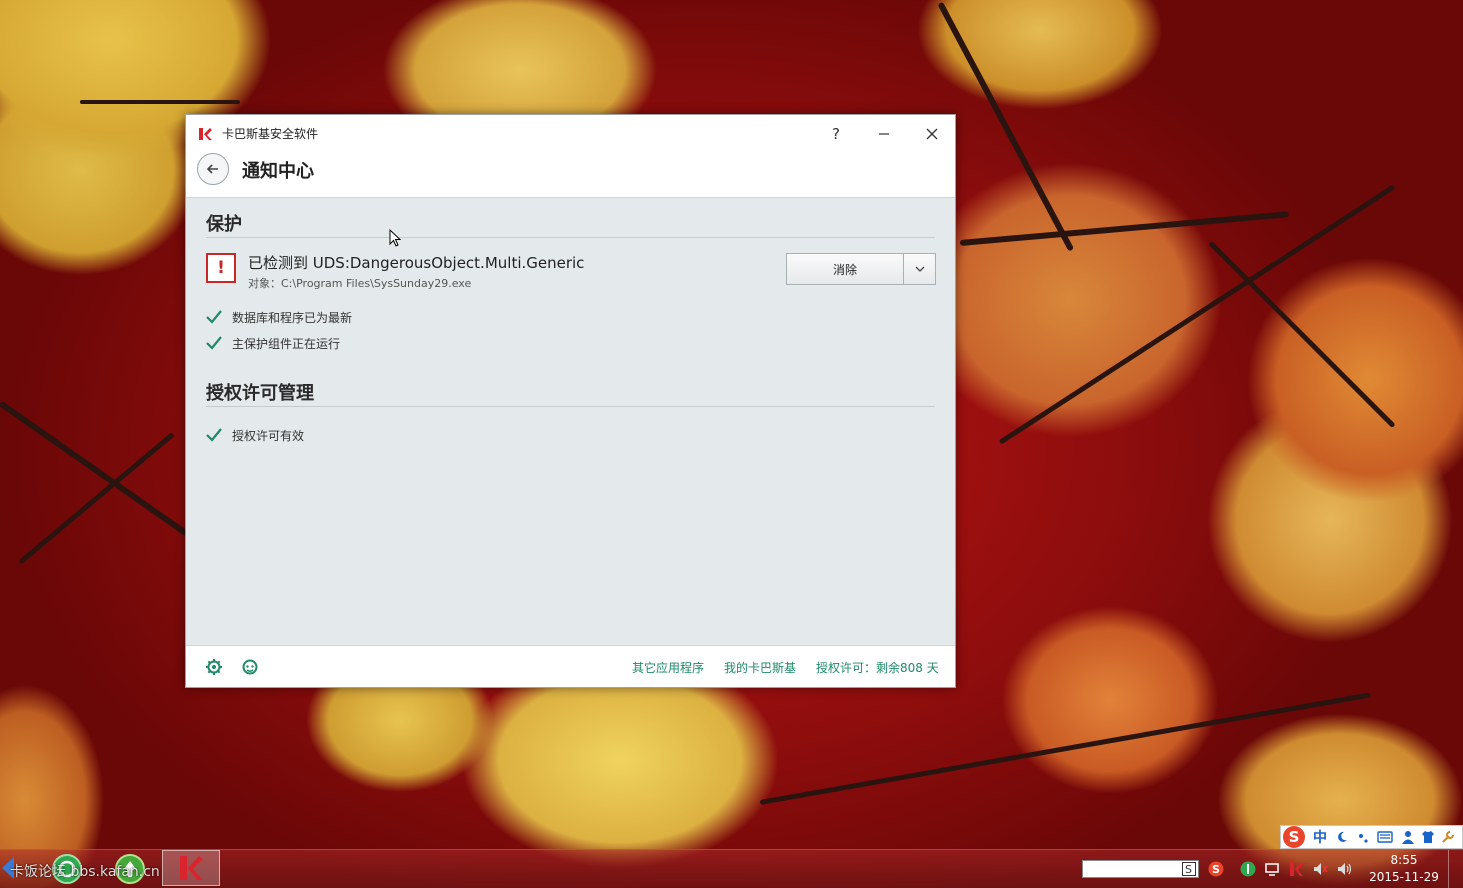  I want to click on action-split-button: 消除, so click(861, 269).